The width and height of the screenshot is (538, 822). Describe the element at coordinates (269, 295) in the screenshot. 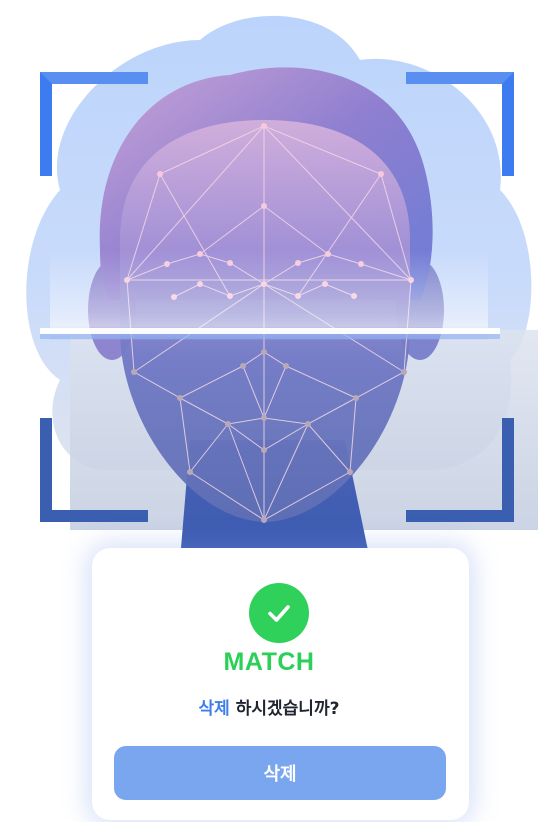

I see `scan-band` at that location.